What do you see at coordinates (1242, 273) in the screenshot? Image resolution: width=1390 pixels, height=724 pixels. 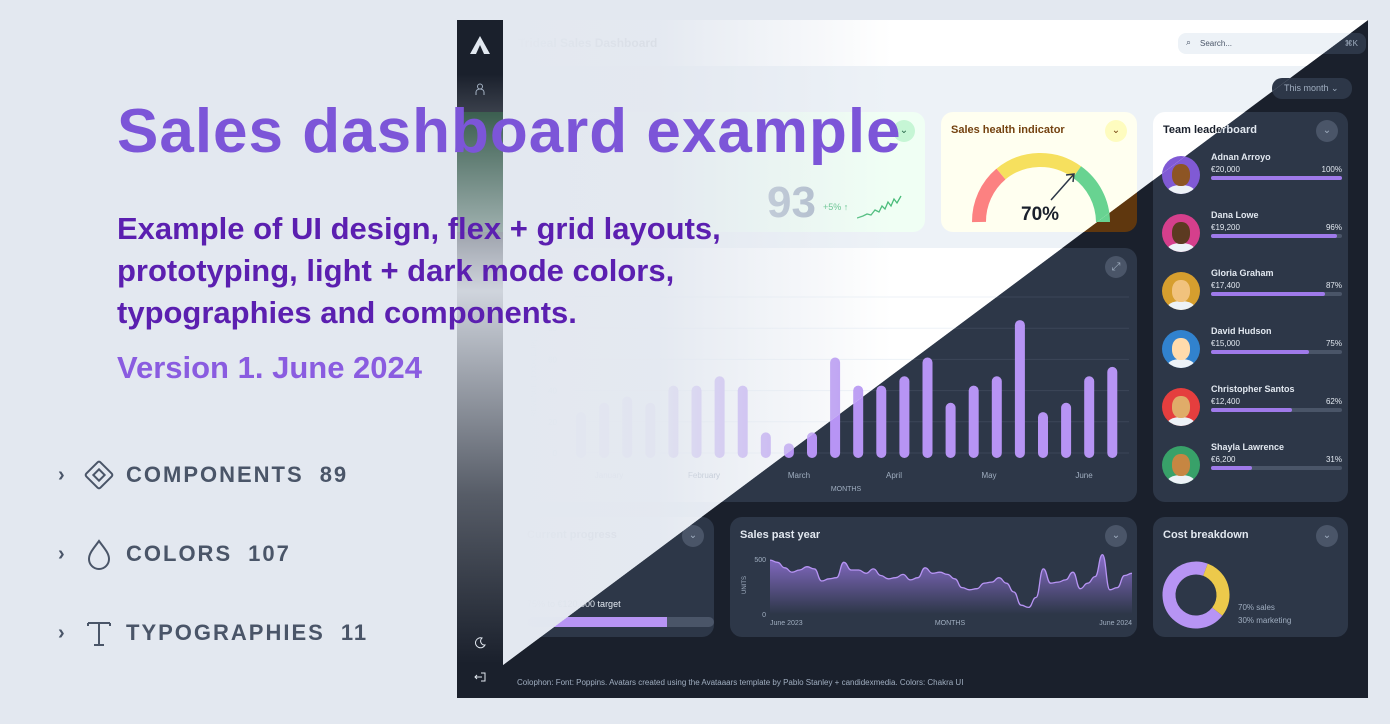 I see `member-name: Gloria Graham` at bounding box center [1242, 273].